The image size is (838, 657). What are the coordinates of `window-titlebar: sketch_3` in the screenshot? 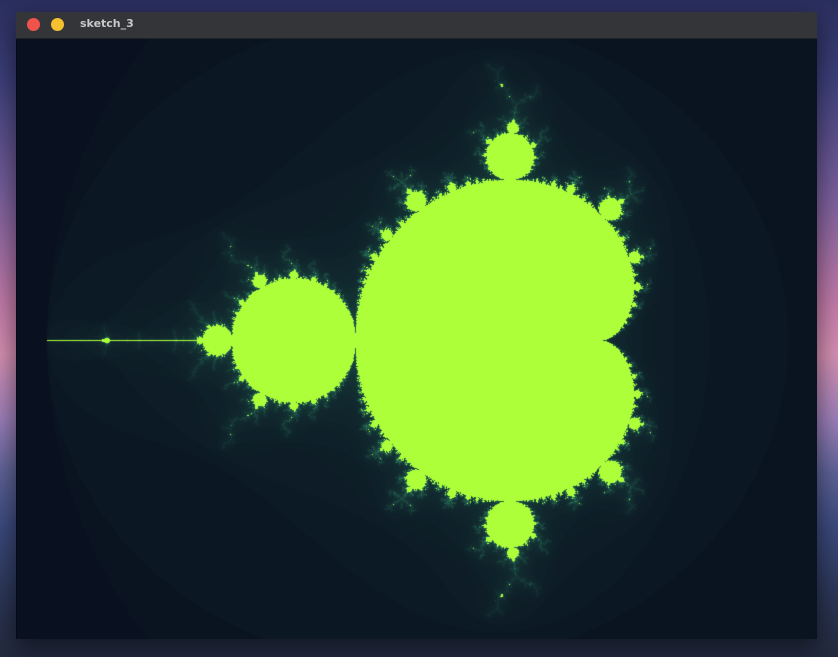 It's located at (416, 25).